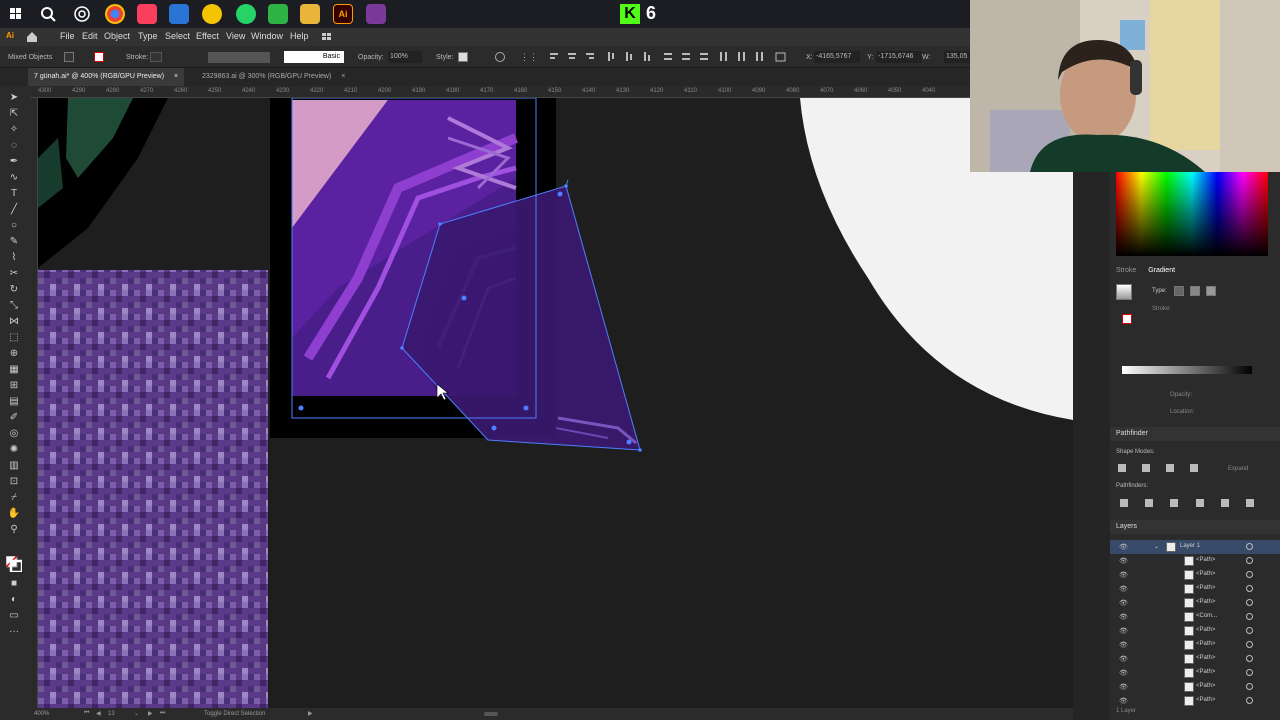 The width and height of the screenshot is (1280, 720). Describe the element at coordinates (14, 242) in the screenshot. I see `paintbrush-icon: ✎` at that location.